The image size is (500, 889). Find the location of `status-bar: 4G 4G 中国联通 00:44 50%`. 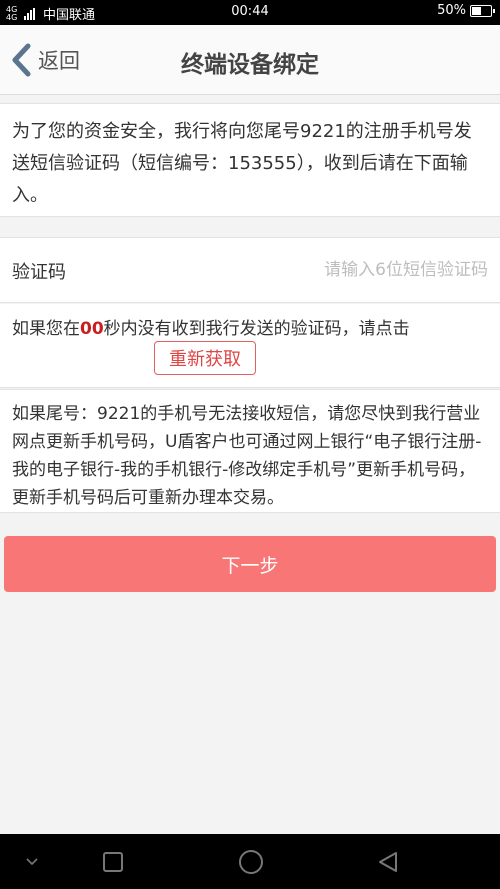

status-bar: 4G 4G 中国联通 00:44 50% is located at coordinates (250, 12).